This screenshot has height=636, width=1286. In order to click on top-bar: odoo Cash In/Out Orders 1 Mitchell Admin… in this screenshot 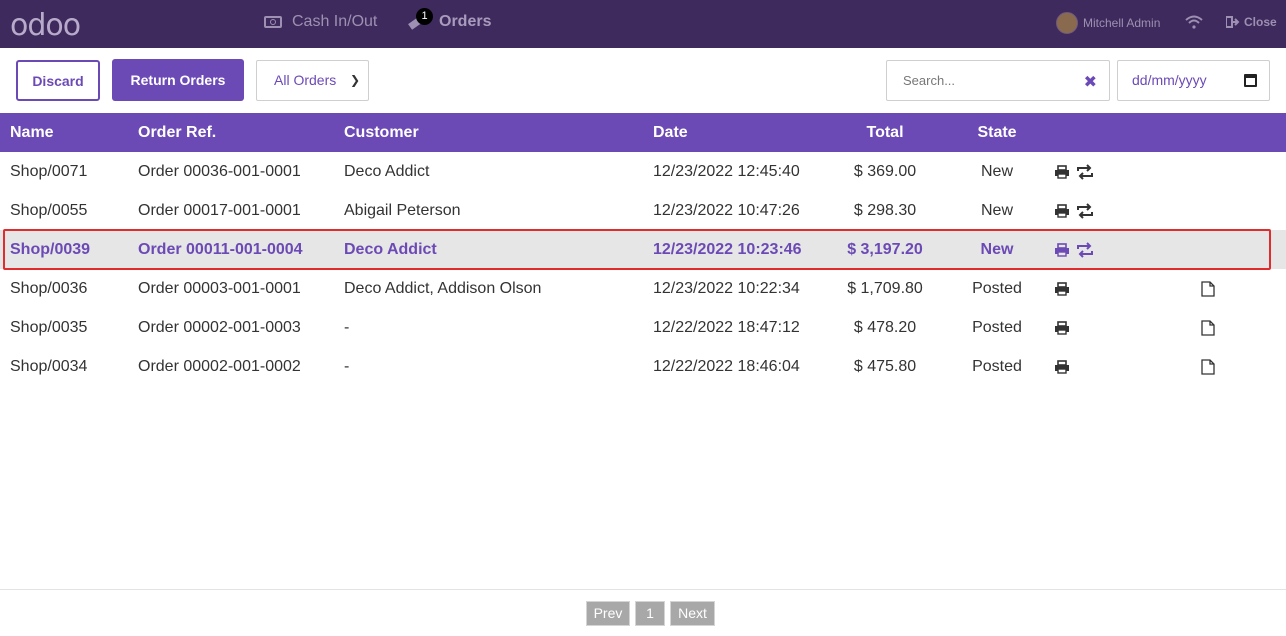, I will do `click(643, 24)`.